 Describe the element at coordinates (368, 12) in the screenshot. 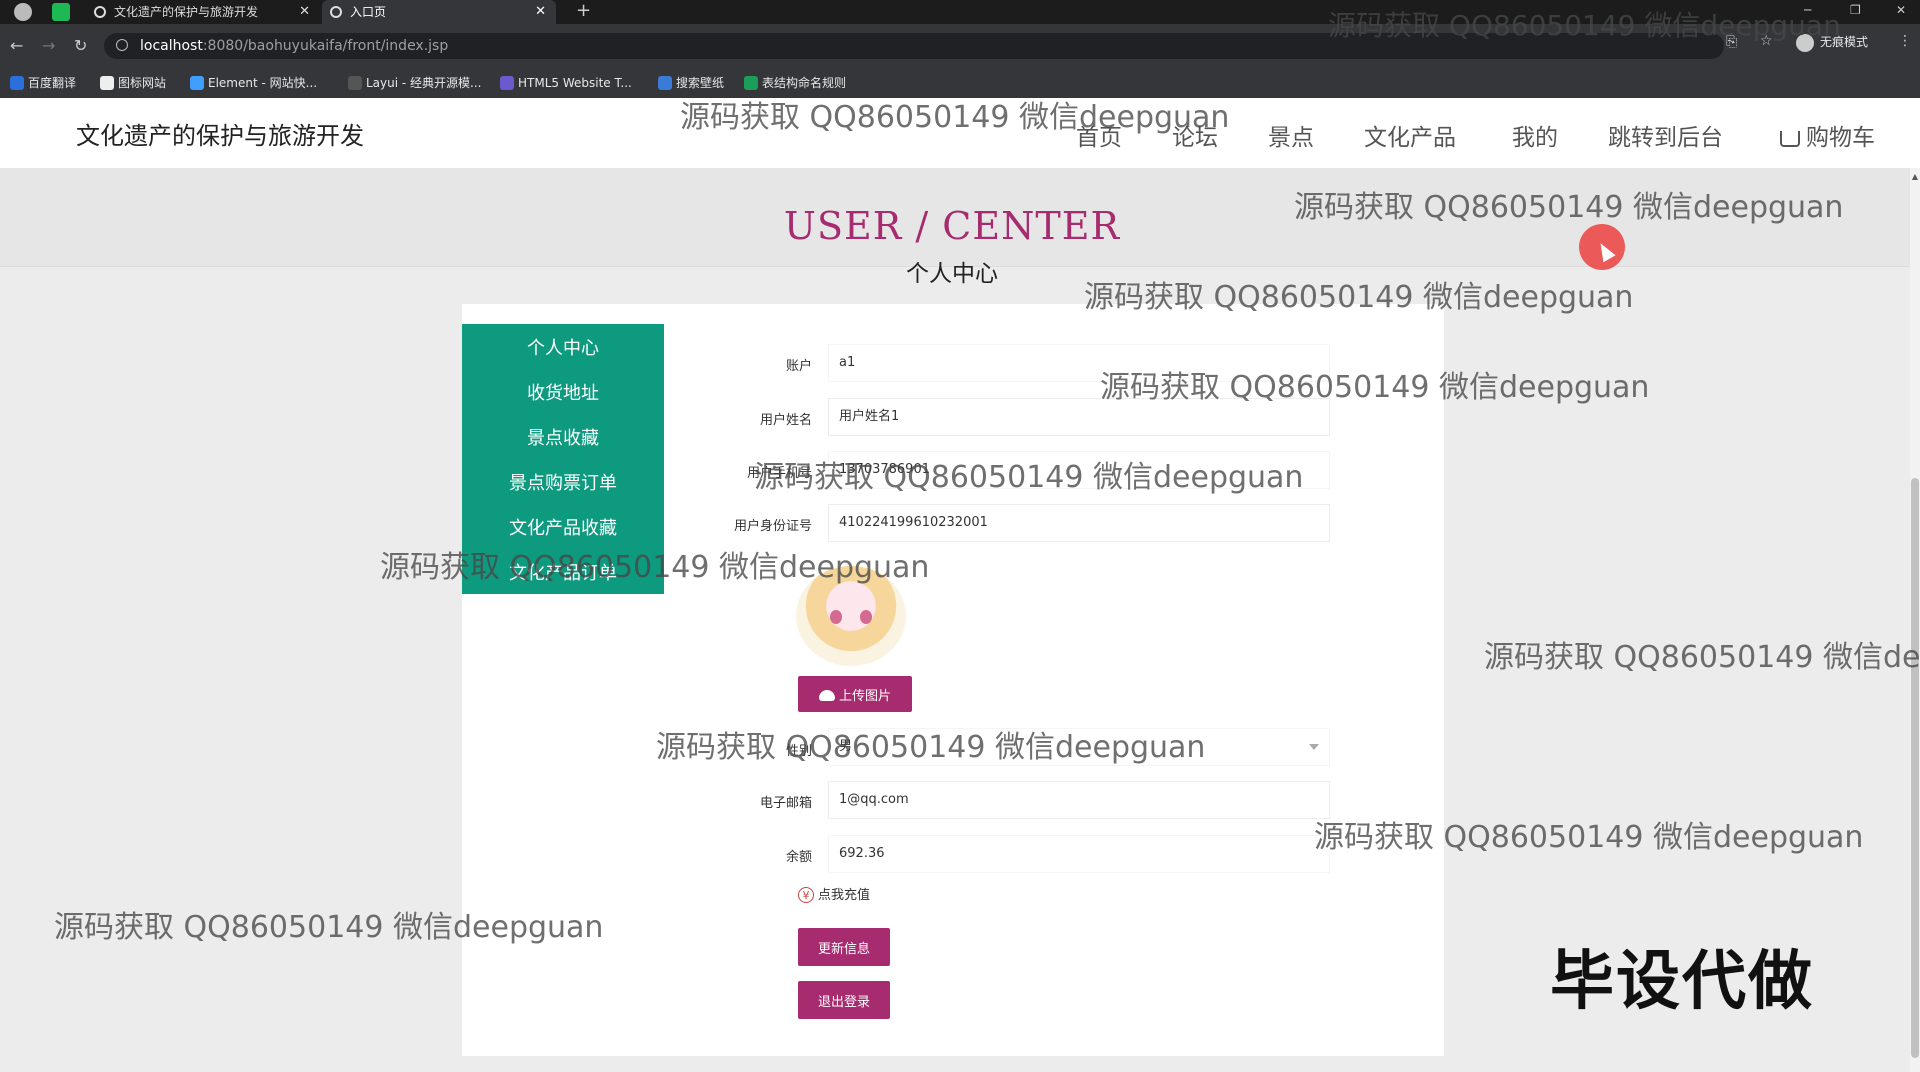

I see `tab-title: 入口页` at that location.